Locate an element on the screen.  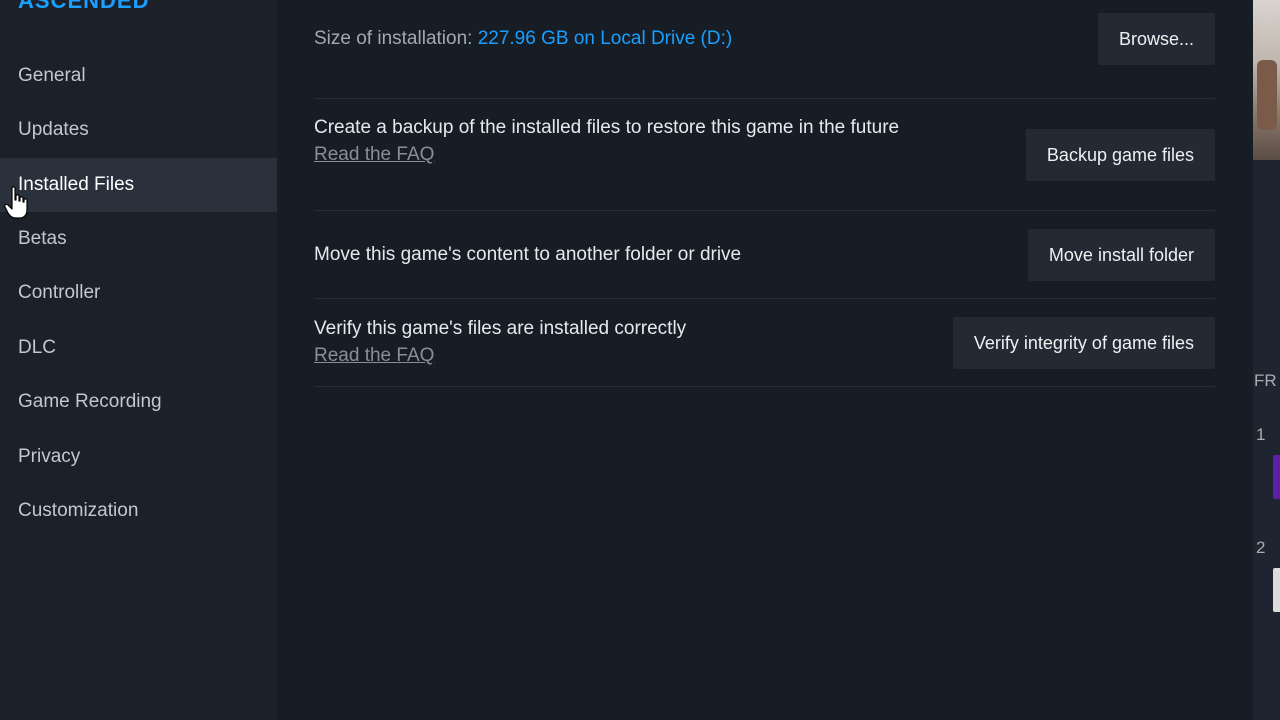
installation-size-label: Size of installation: is located at coordinates (393, 38).